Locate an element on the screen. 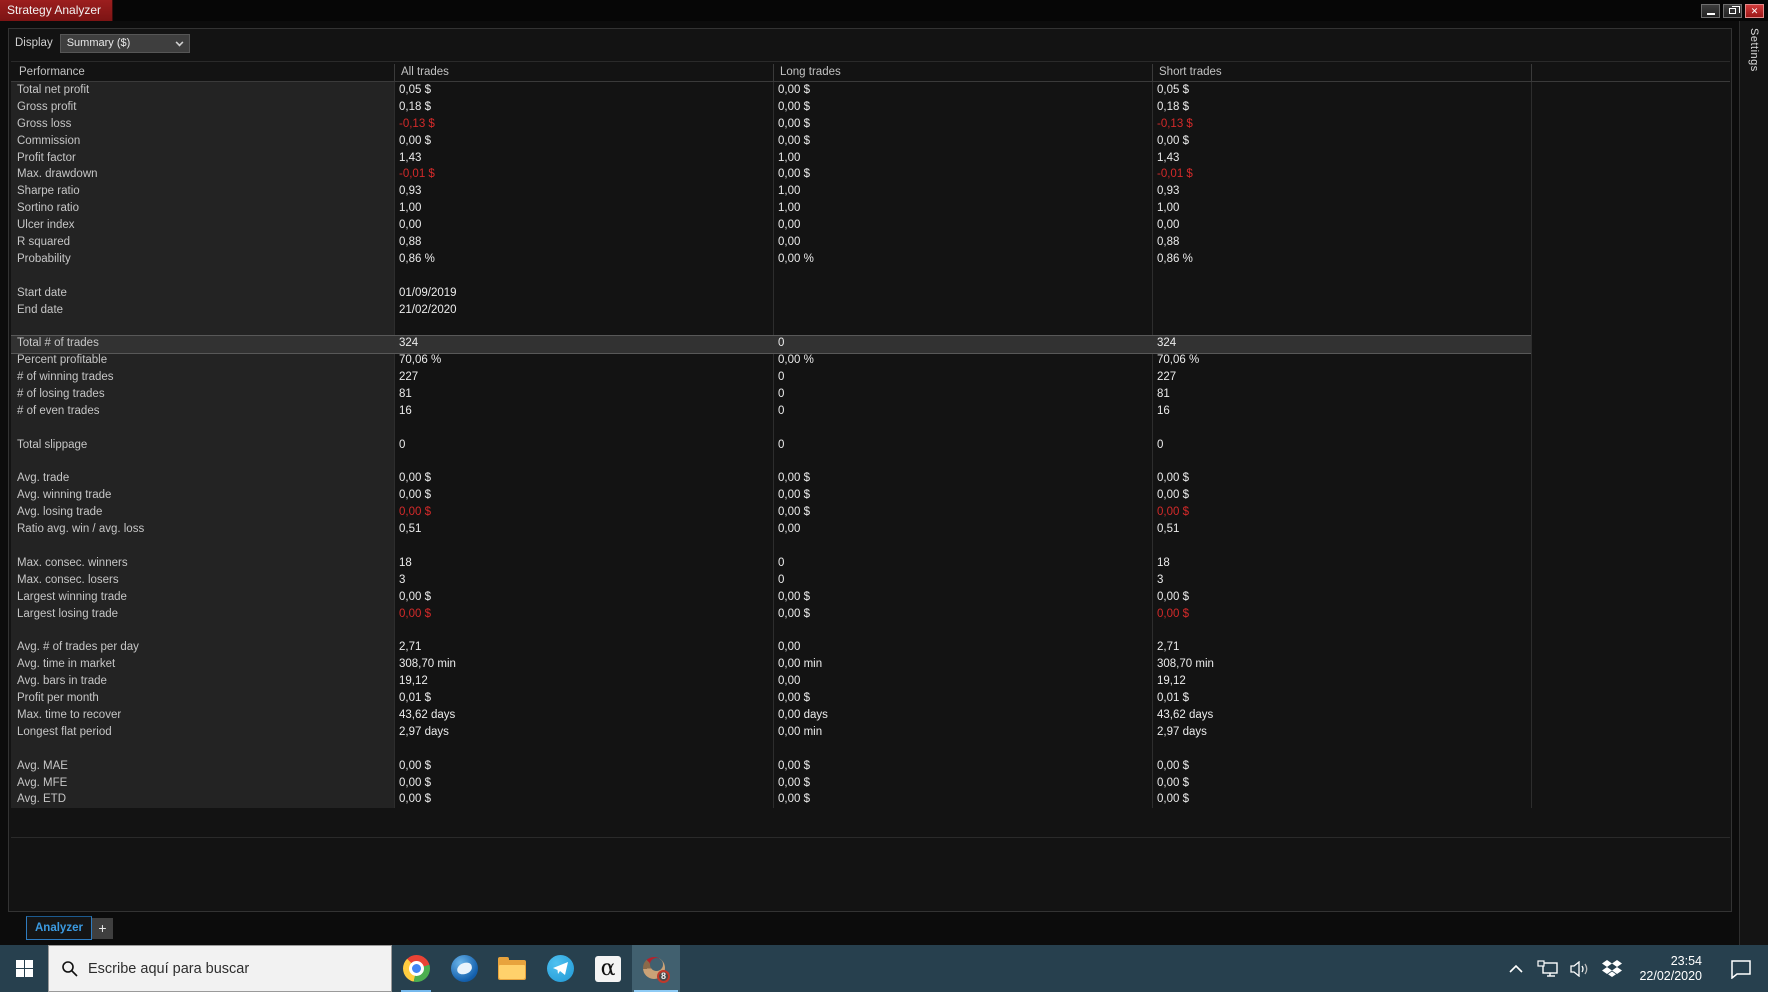  volume-icon is located at coordinates (1580, 969).